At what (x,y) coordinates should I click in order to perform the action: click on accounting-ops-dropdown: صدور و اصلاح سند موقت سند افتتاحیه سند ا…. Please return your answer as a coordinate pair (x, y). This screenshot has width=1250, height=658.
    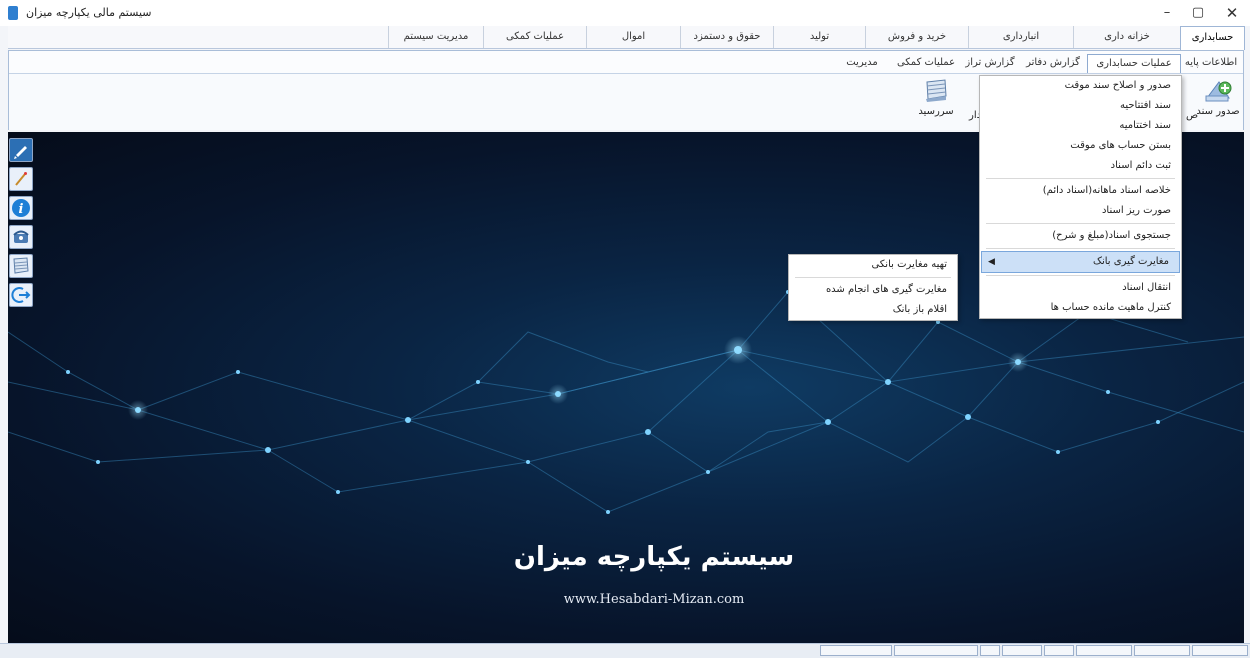
    Looking at the image, I should click on (1080, 197).